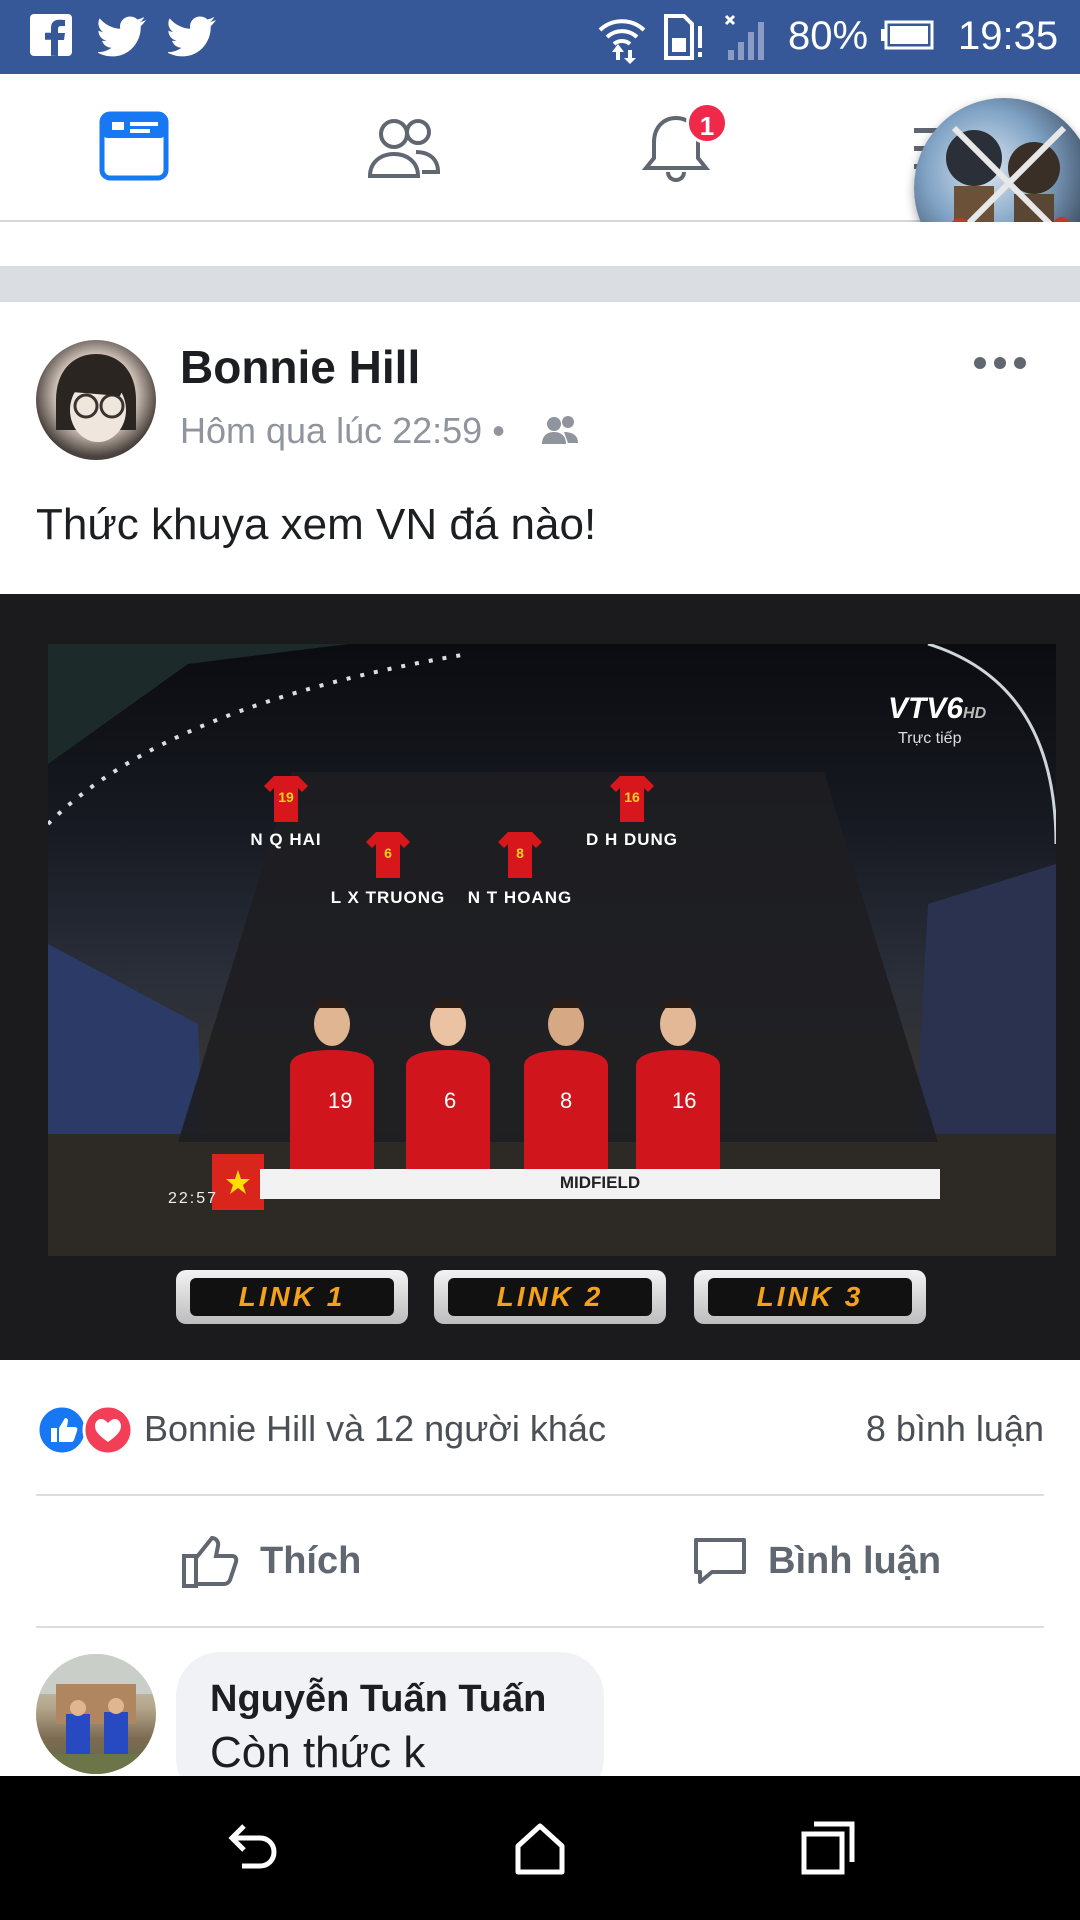 The height and width of the screenshot is (1920, 1080). Describe the element at coordinates (238, 1182) in the screenshot. I see `vietnam-flag-icon` at that location.